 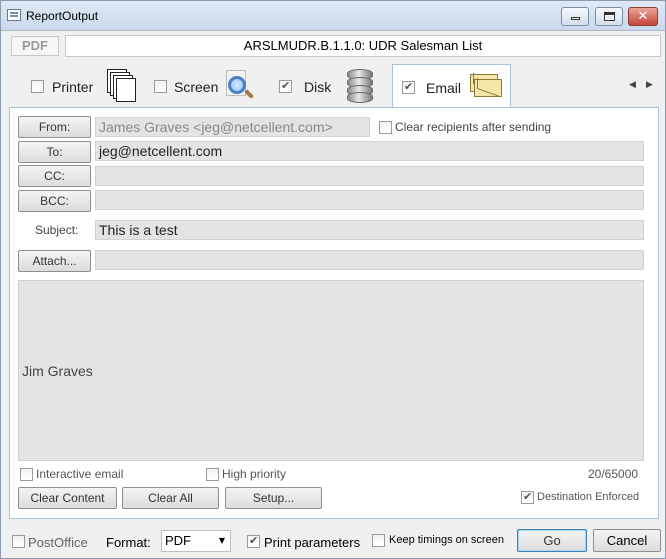 I want to click on print-parameters-label: Print parameters, so click(x=312, y=542).